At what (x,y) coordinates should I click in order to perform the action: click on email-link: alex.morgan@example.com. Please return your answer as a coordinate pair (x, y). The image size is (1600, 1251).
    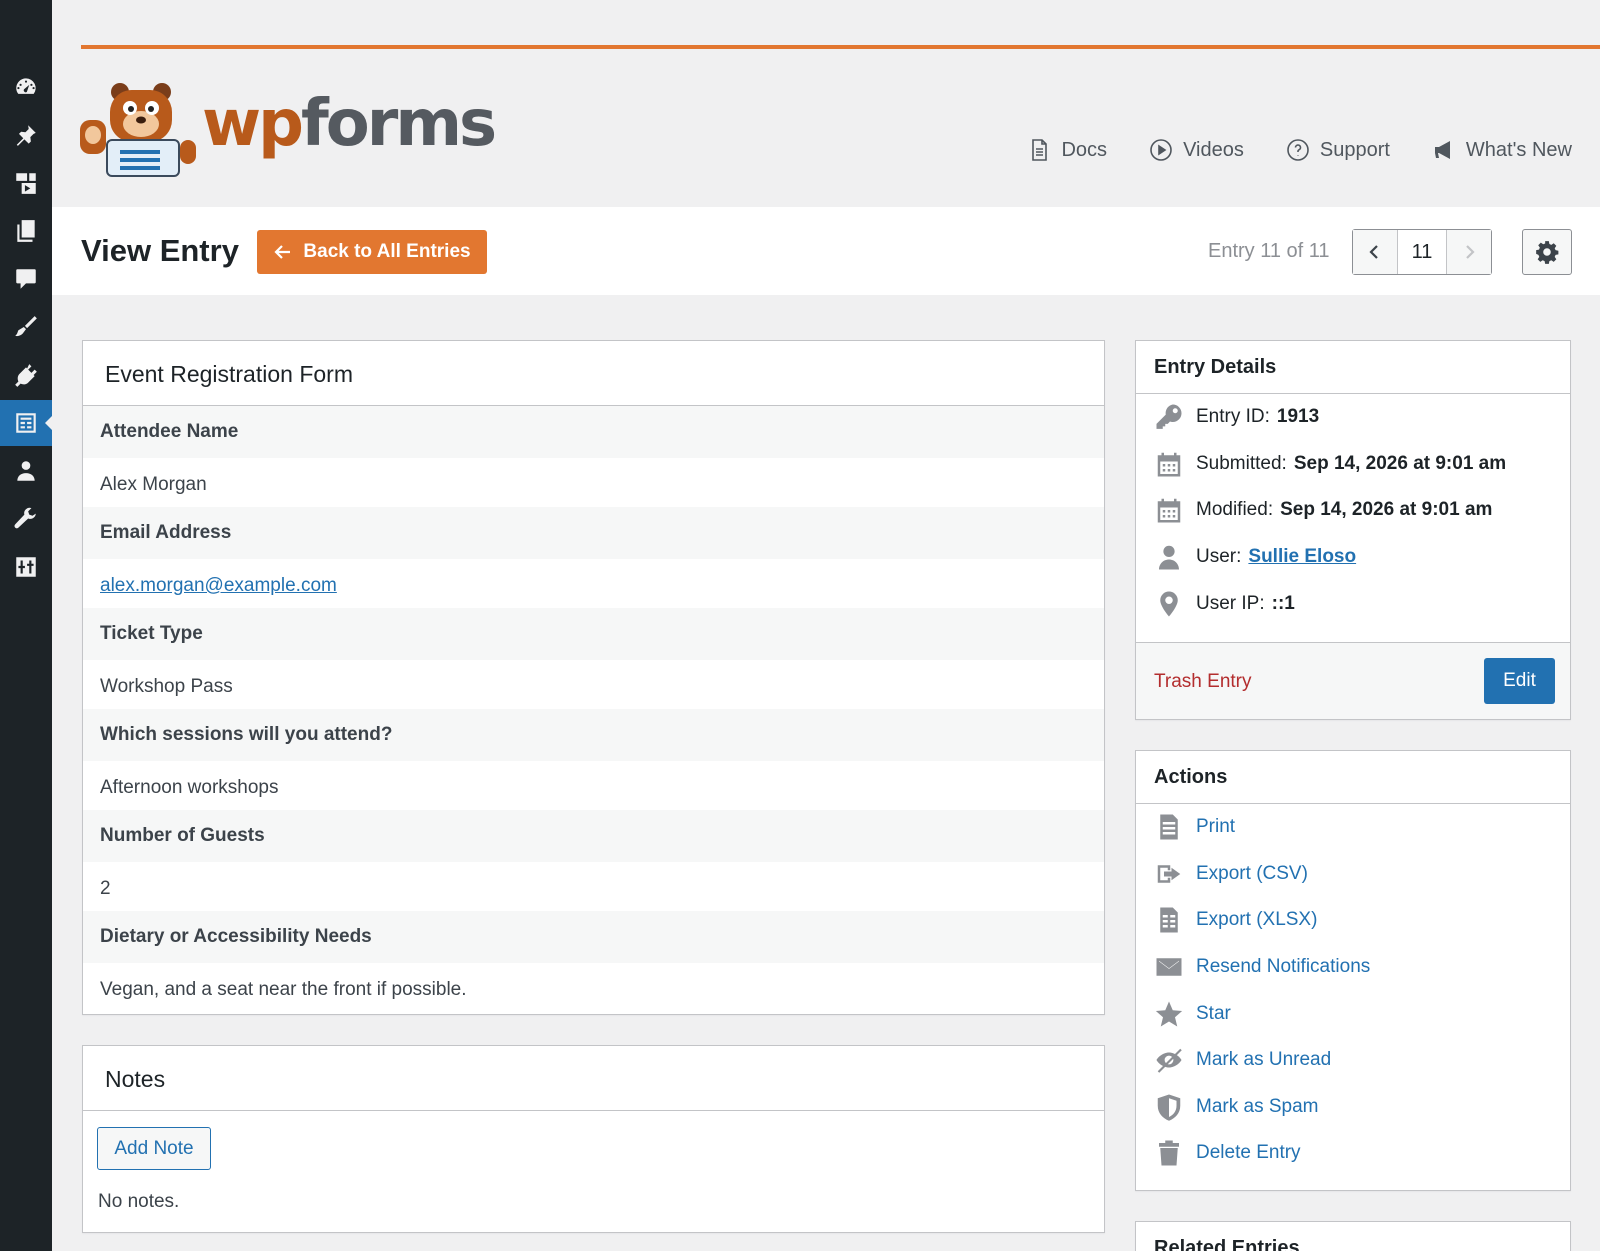
    Looking at the image, I should click on (218, 585).